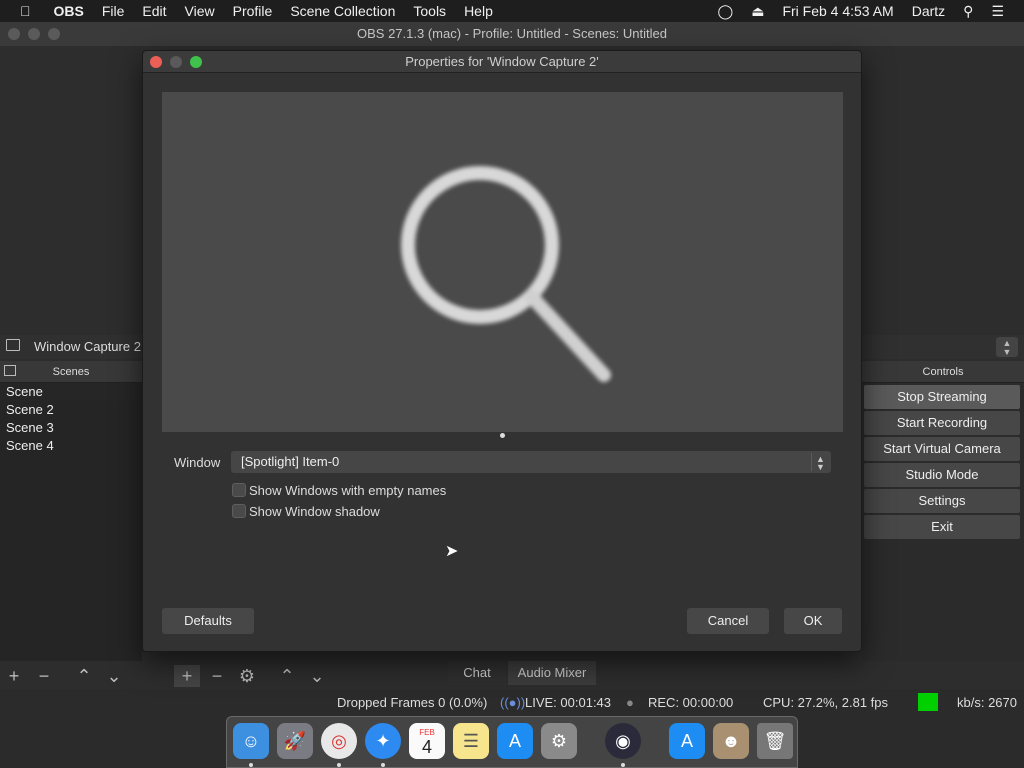  Describe the element at coordinates (71, 511) in the screenshot. I see `scenes-dock: Scenes Scene Scene 2 Scene 3 Scene 4` at that location.